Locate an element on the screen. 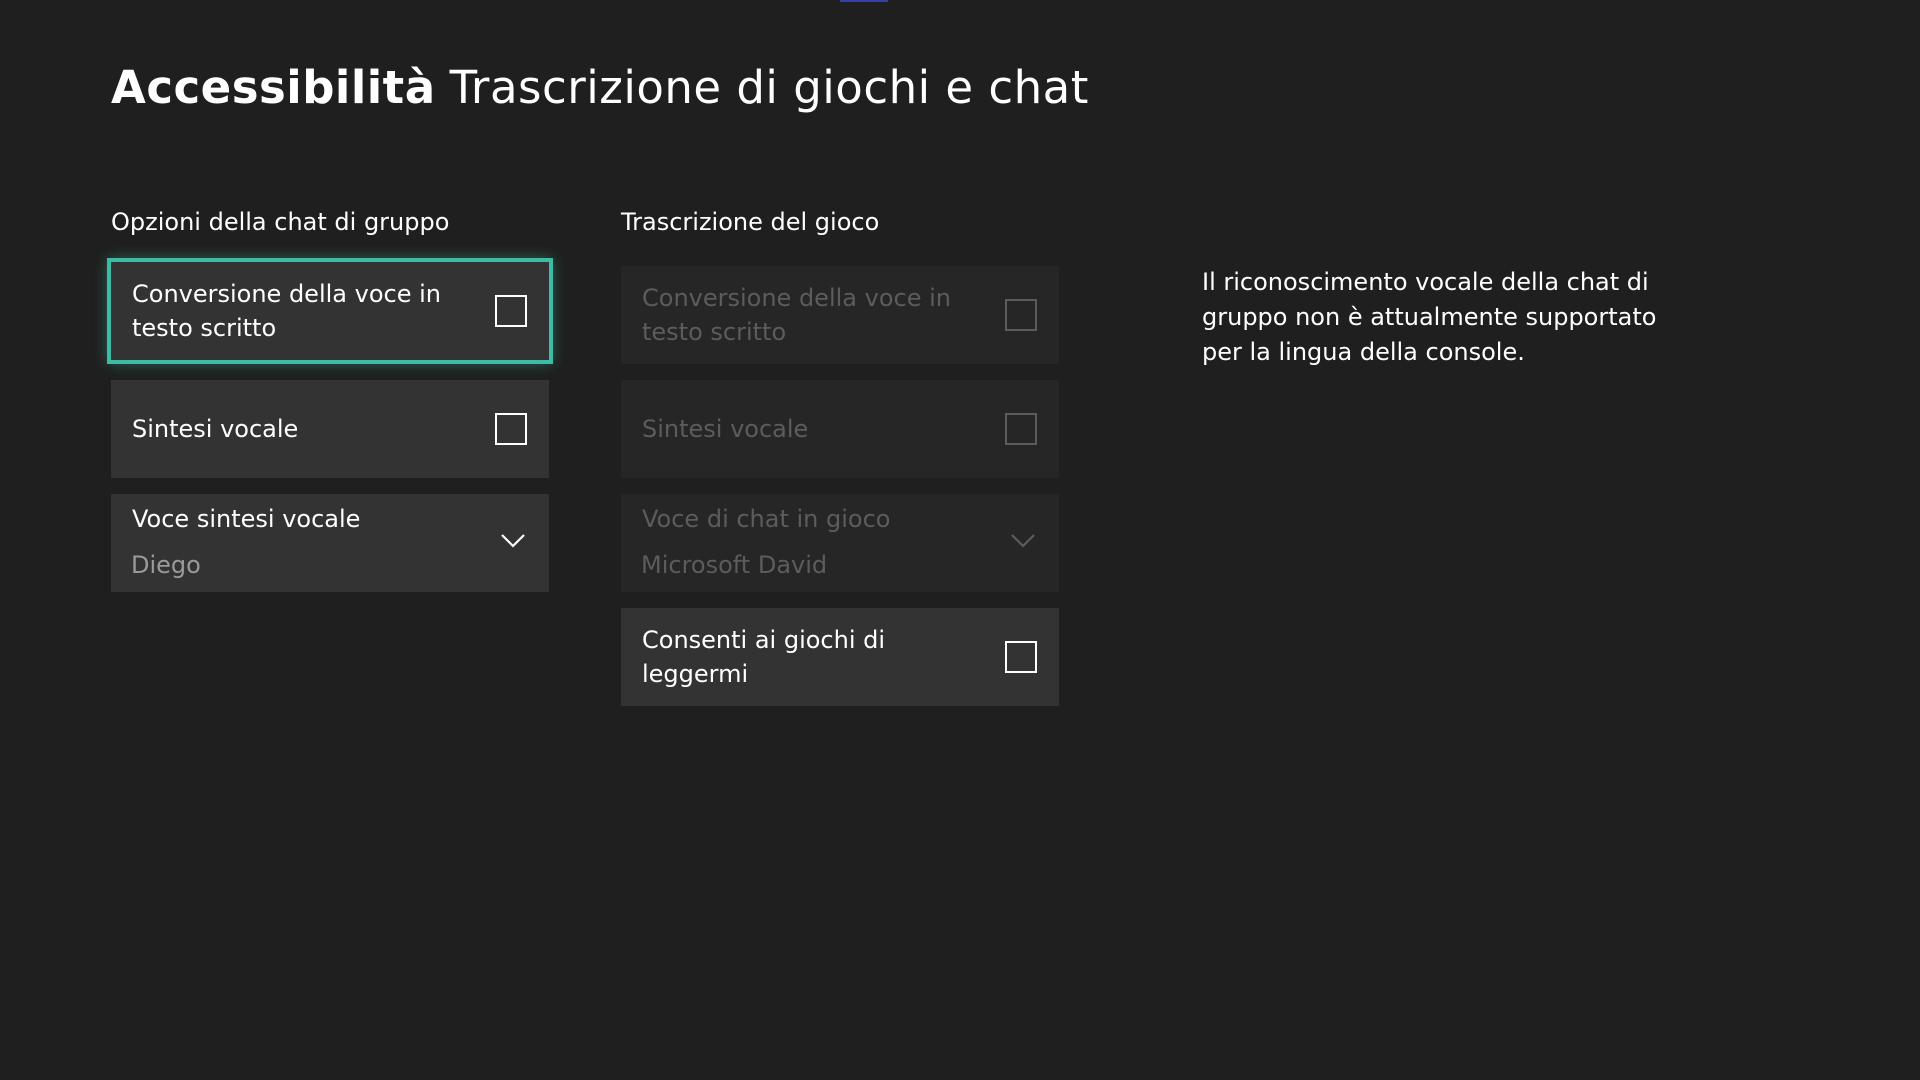 This screenshot has height=1080, width=1920. tts-voice-label: Voce sintesi vocale is located at coordinates (246, 519).